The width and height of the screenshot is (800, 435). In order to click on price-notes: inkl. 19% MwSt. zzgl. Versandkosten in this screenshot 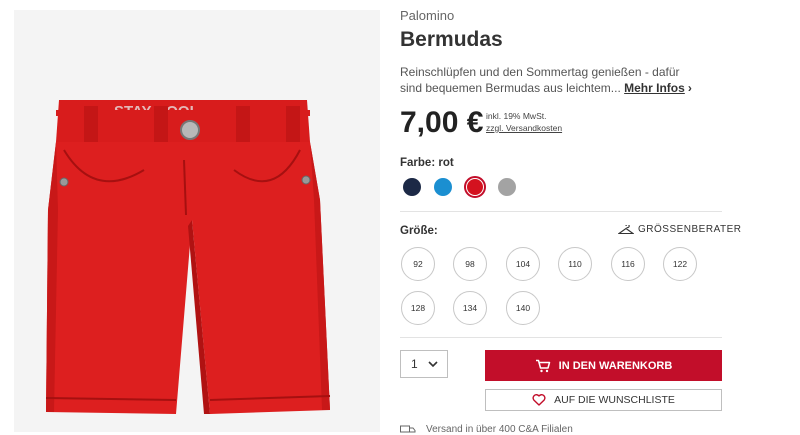, I will do `click(524, 122)`.